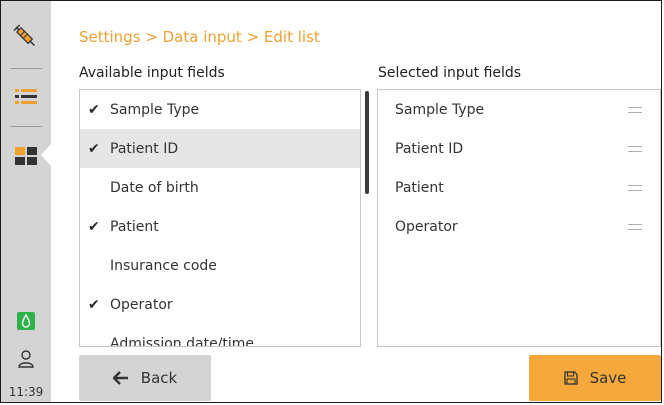  I want to click on list-item-label: Insurance code, so click(163, 265).